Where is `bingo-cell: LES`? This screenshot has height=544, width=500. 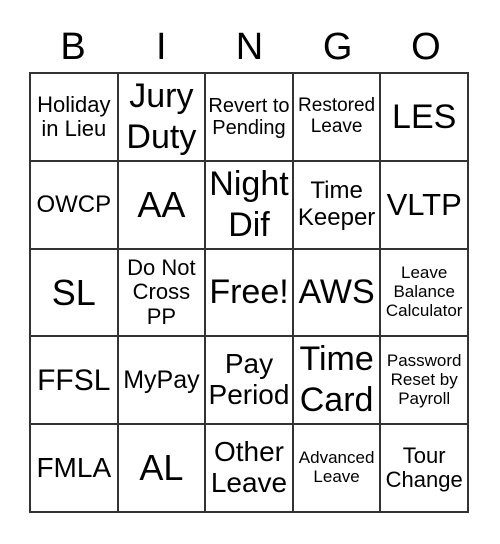 bingo-cell: LES is located at coordinates (424, 117).